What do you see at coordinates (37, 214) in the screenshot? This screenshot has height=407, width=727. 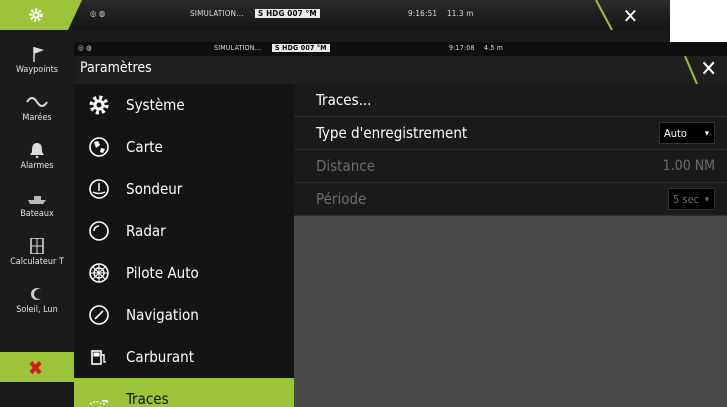 I see `sidebar-item-label: Bateaux` at bounding box center [37, 214].